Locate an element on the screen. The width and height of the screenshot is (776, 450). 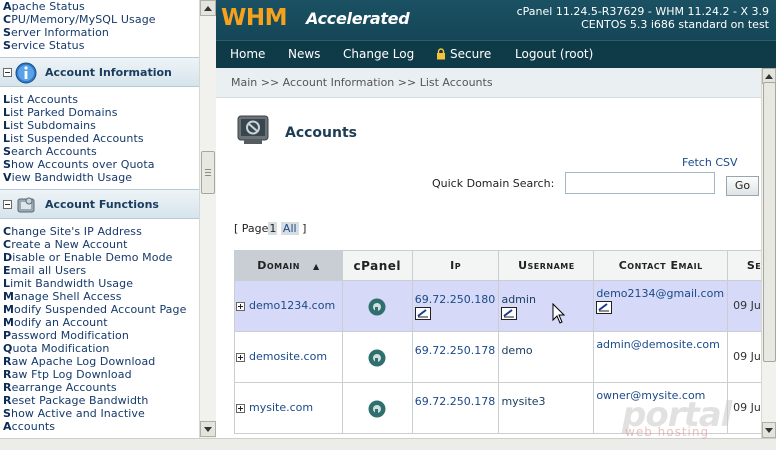
sidebar-link-apache-status: Apache Status is located at coordinates (44, 6).